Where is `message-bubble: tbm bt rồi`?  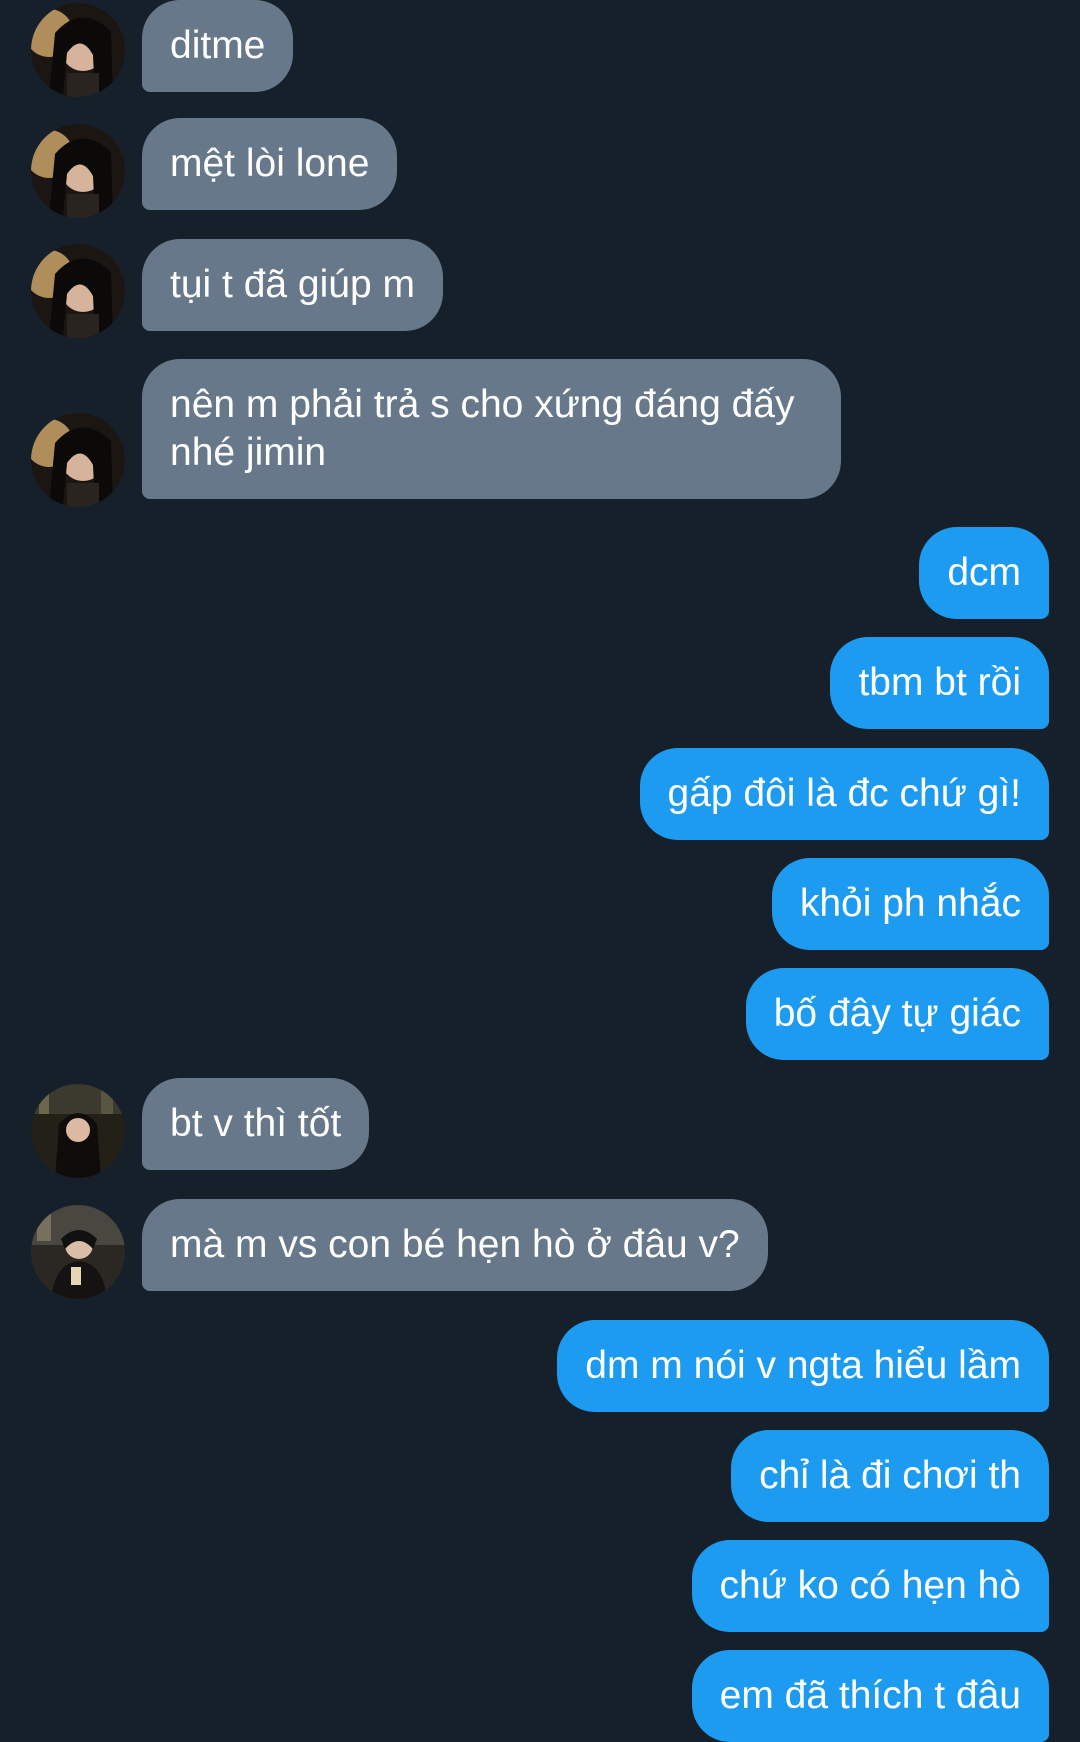
message-bubble: tbm bt rồi is located at coordinates (939, 683).